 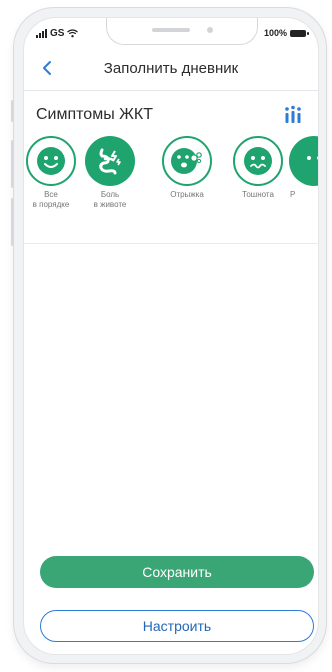 What do you see at coordinates (73, 33) in the screenshot?
I see `wifi-icon` at bounding box center [73, 33].